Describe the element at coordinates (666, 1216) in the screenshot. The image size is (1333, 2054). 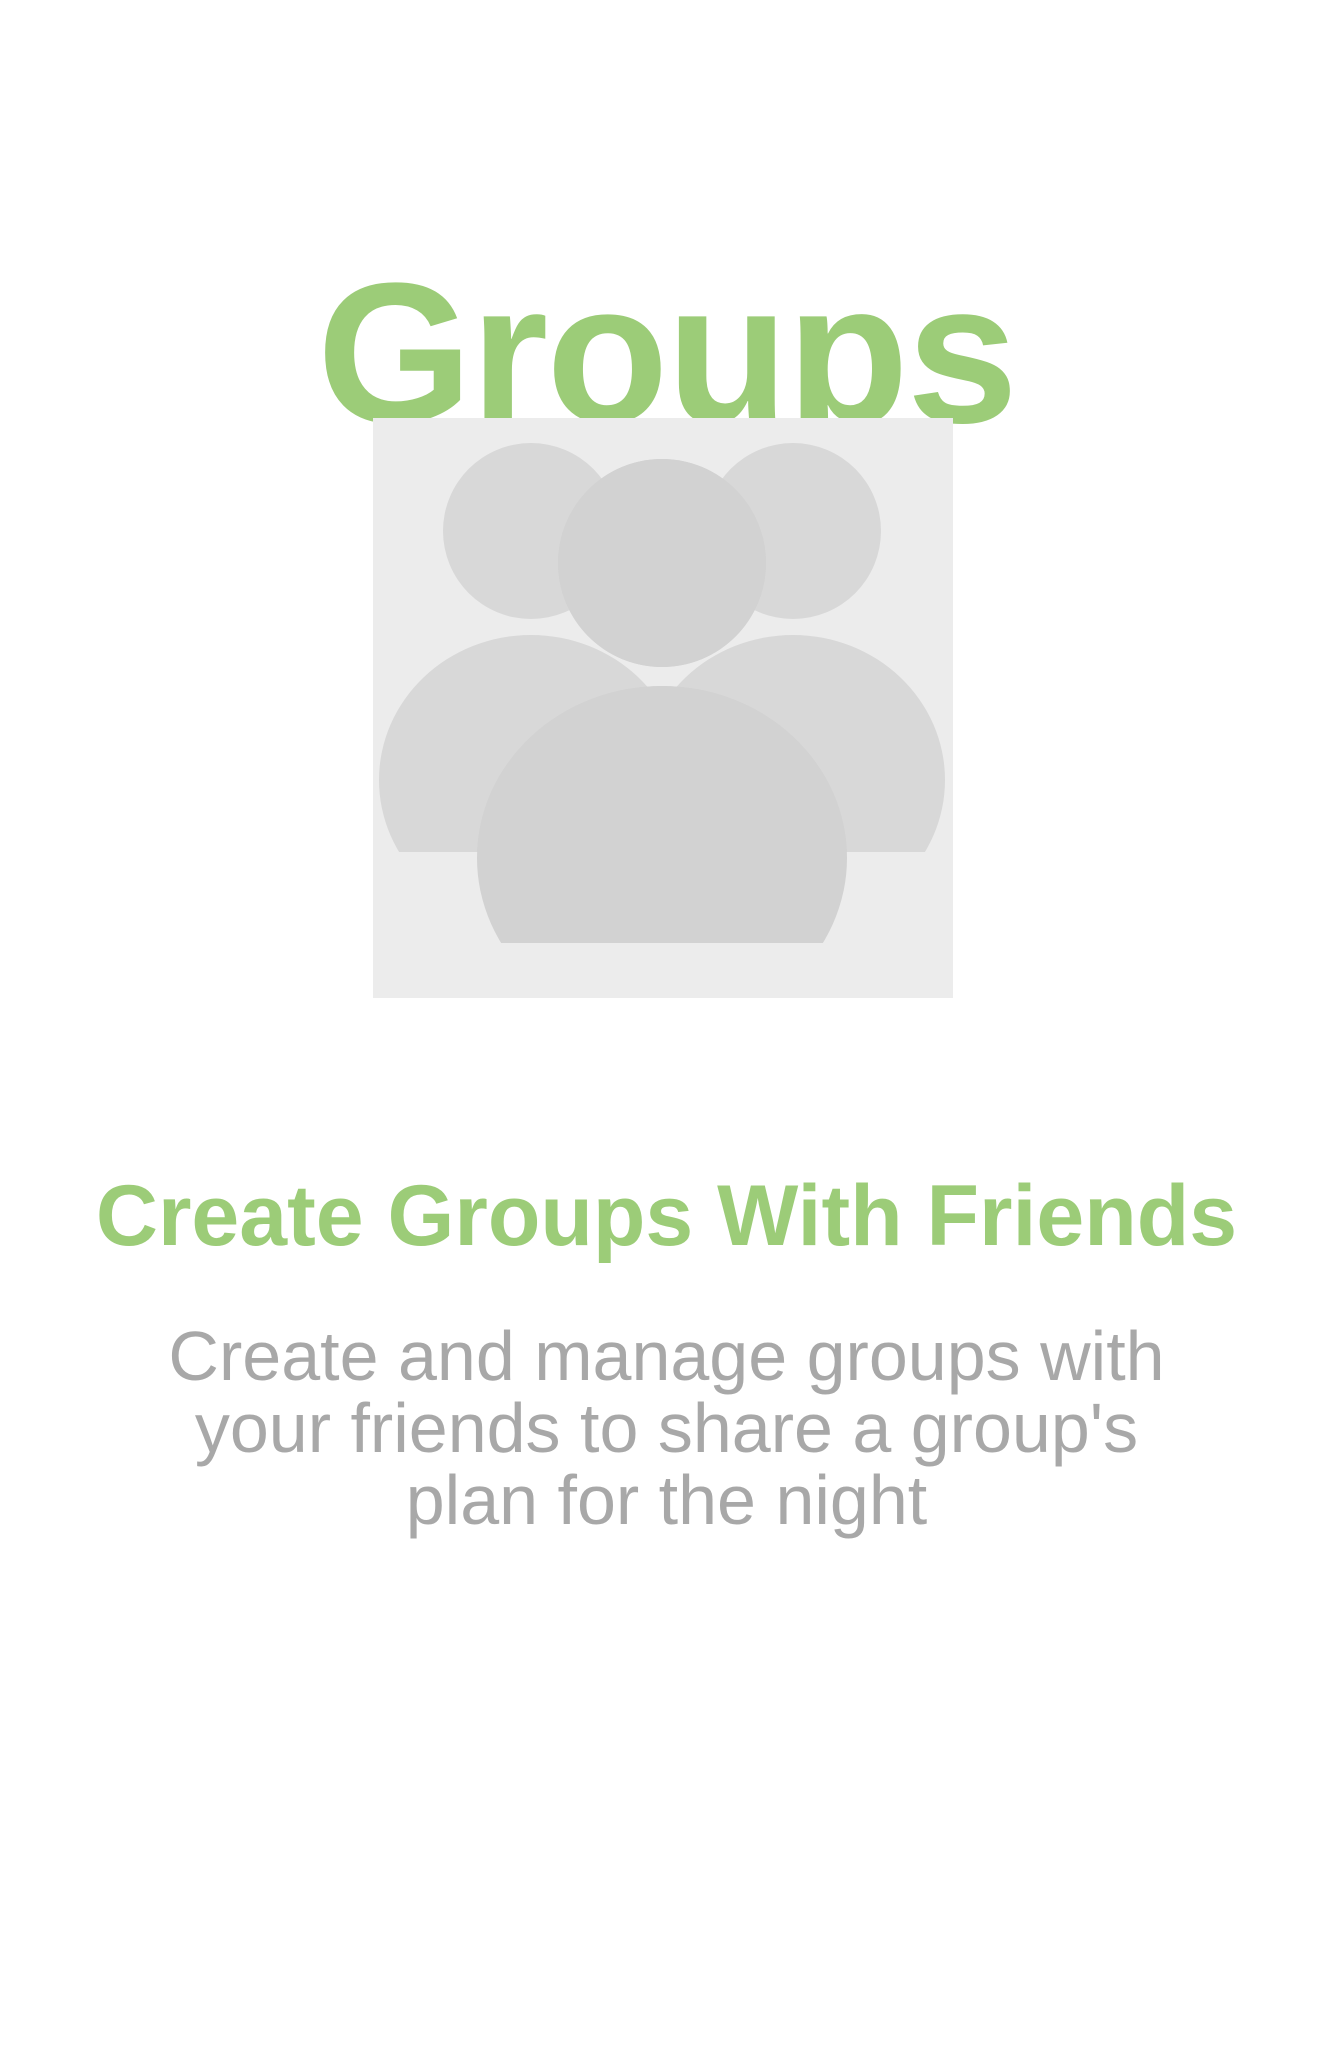
I see `feature-headline: Create Groups With Friends` at that location.